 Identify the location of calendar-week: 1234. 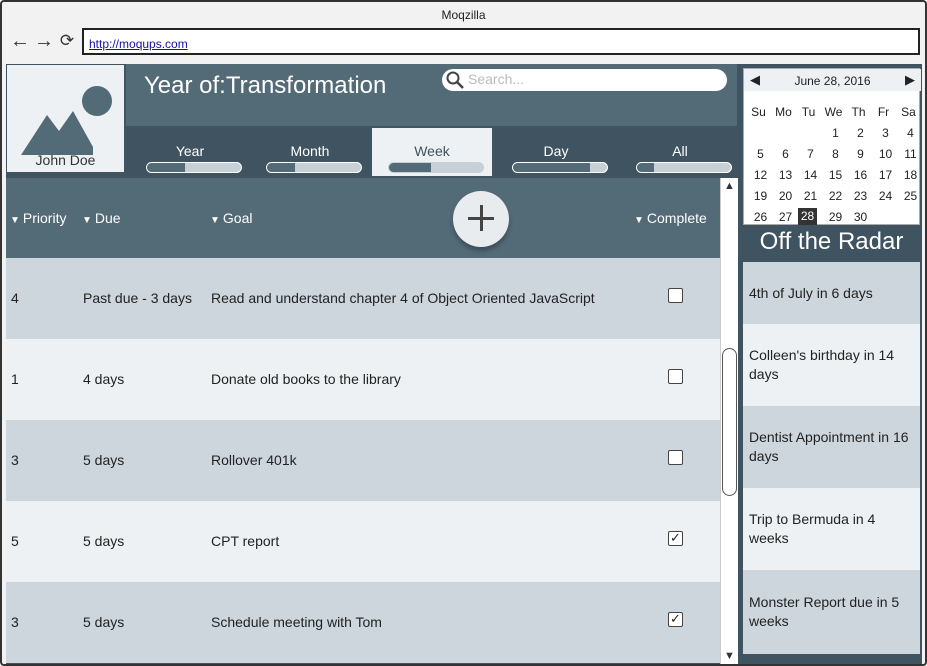
(833, 134).